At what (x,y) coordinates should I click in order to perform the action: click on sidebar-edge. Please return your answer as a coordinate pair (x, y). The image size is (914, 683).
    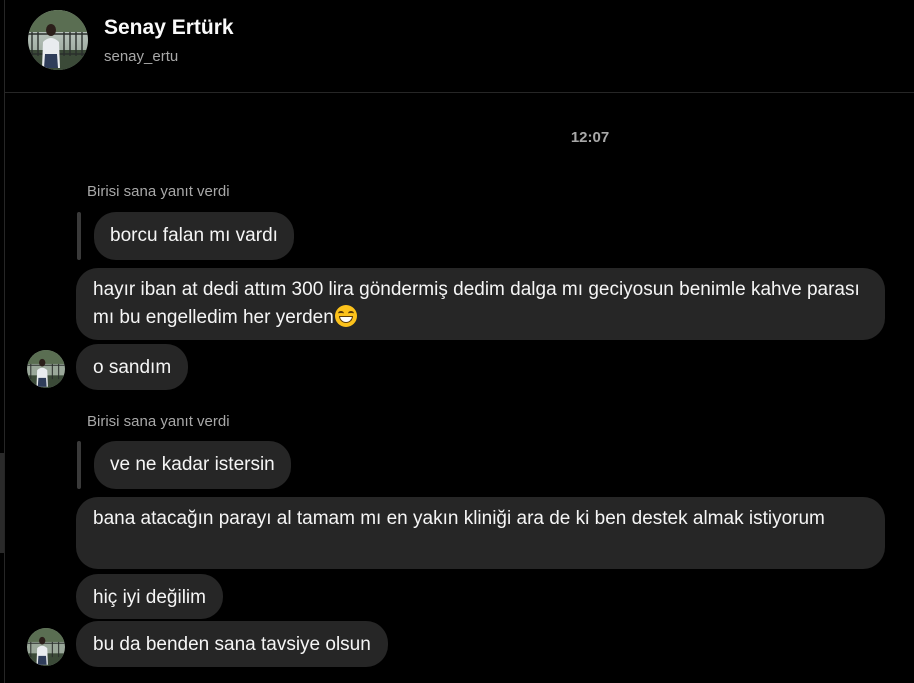
    Looking at the image, I should click on (2, 341).